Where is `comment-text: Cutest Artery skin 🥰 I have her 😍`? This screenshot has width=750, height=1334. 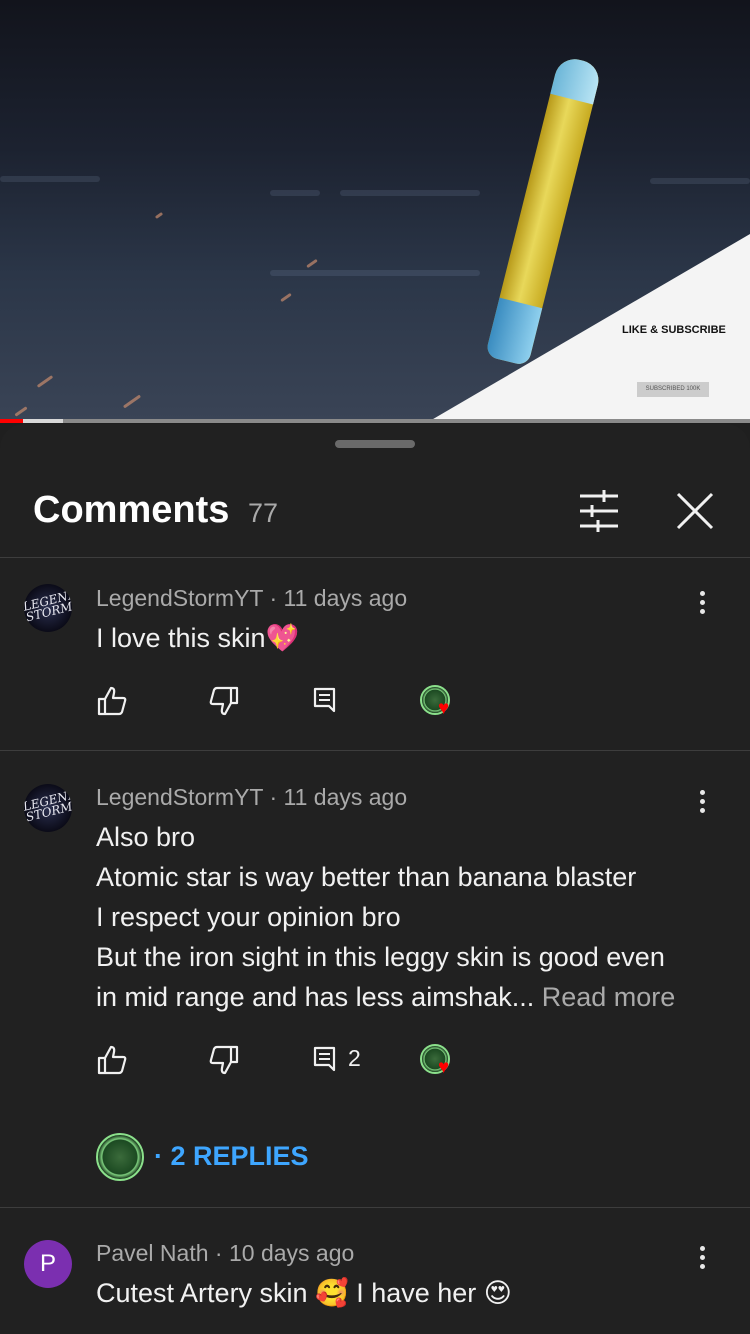 comment-text: Cutest Artery skin 🥰 I have her 😍 is located at coordinates (411, 1293).